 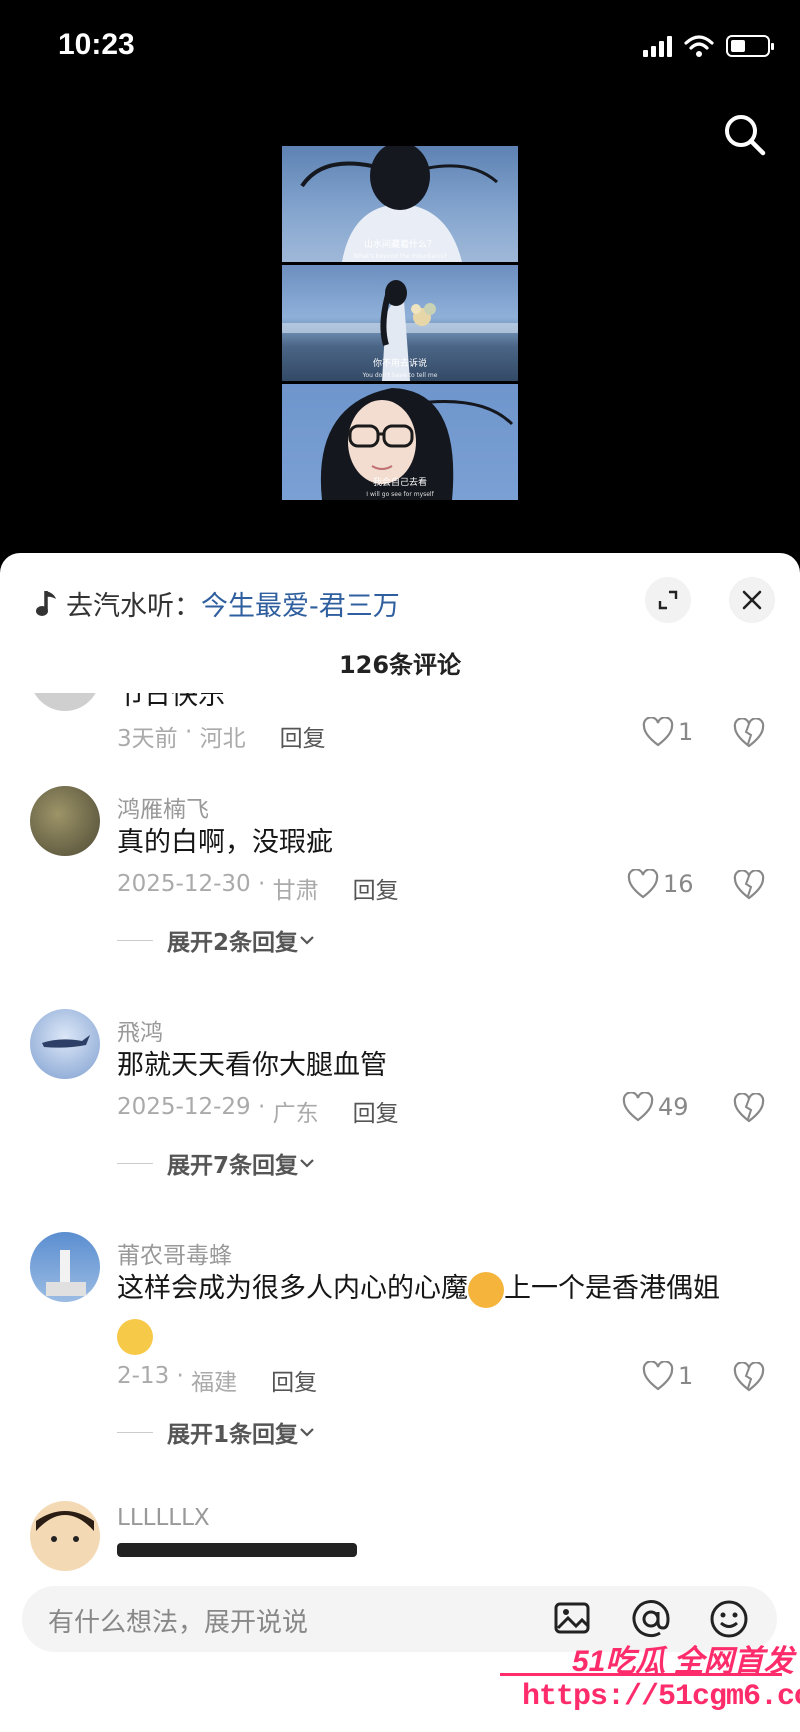 I want to click on close-button, so click(x=752, y=600).